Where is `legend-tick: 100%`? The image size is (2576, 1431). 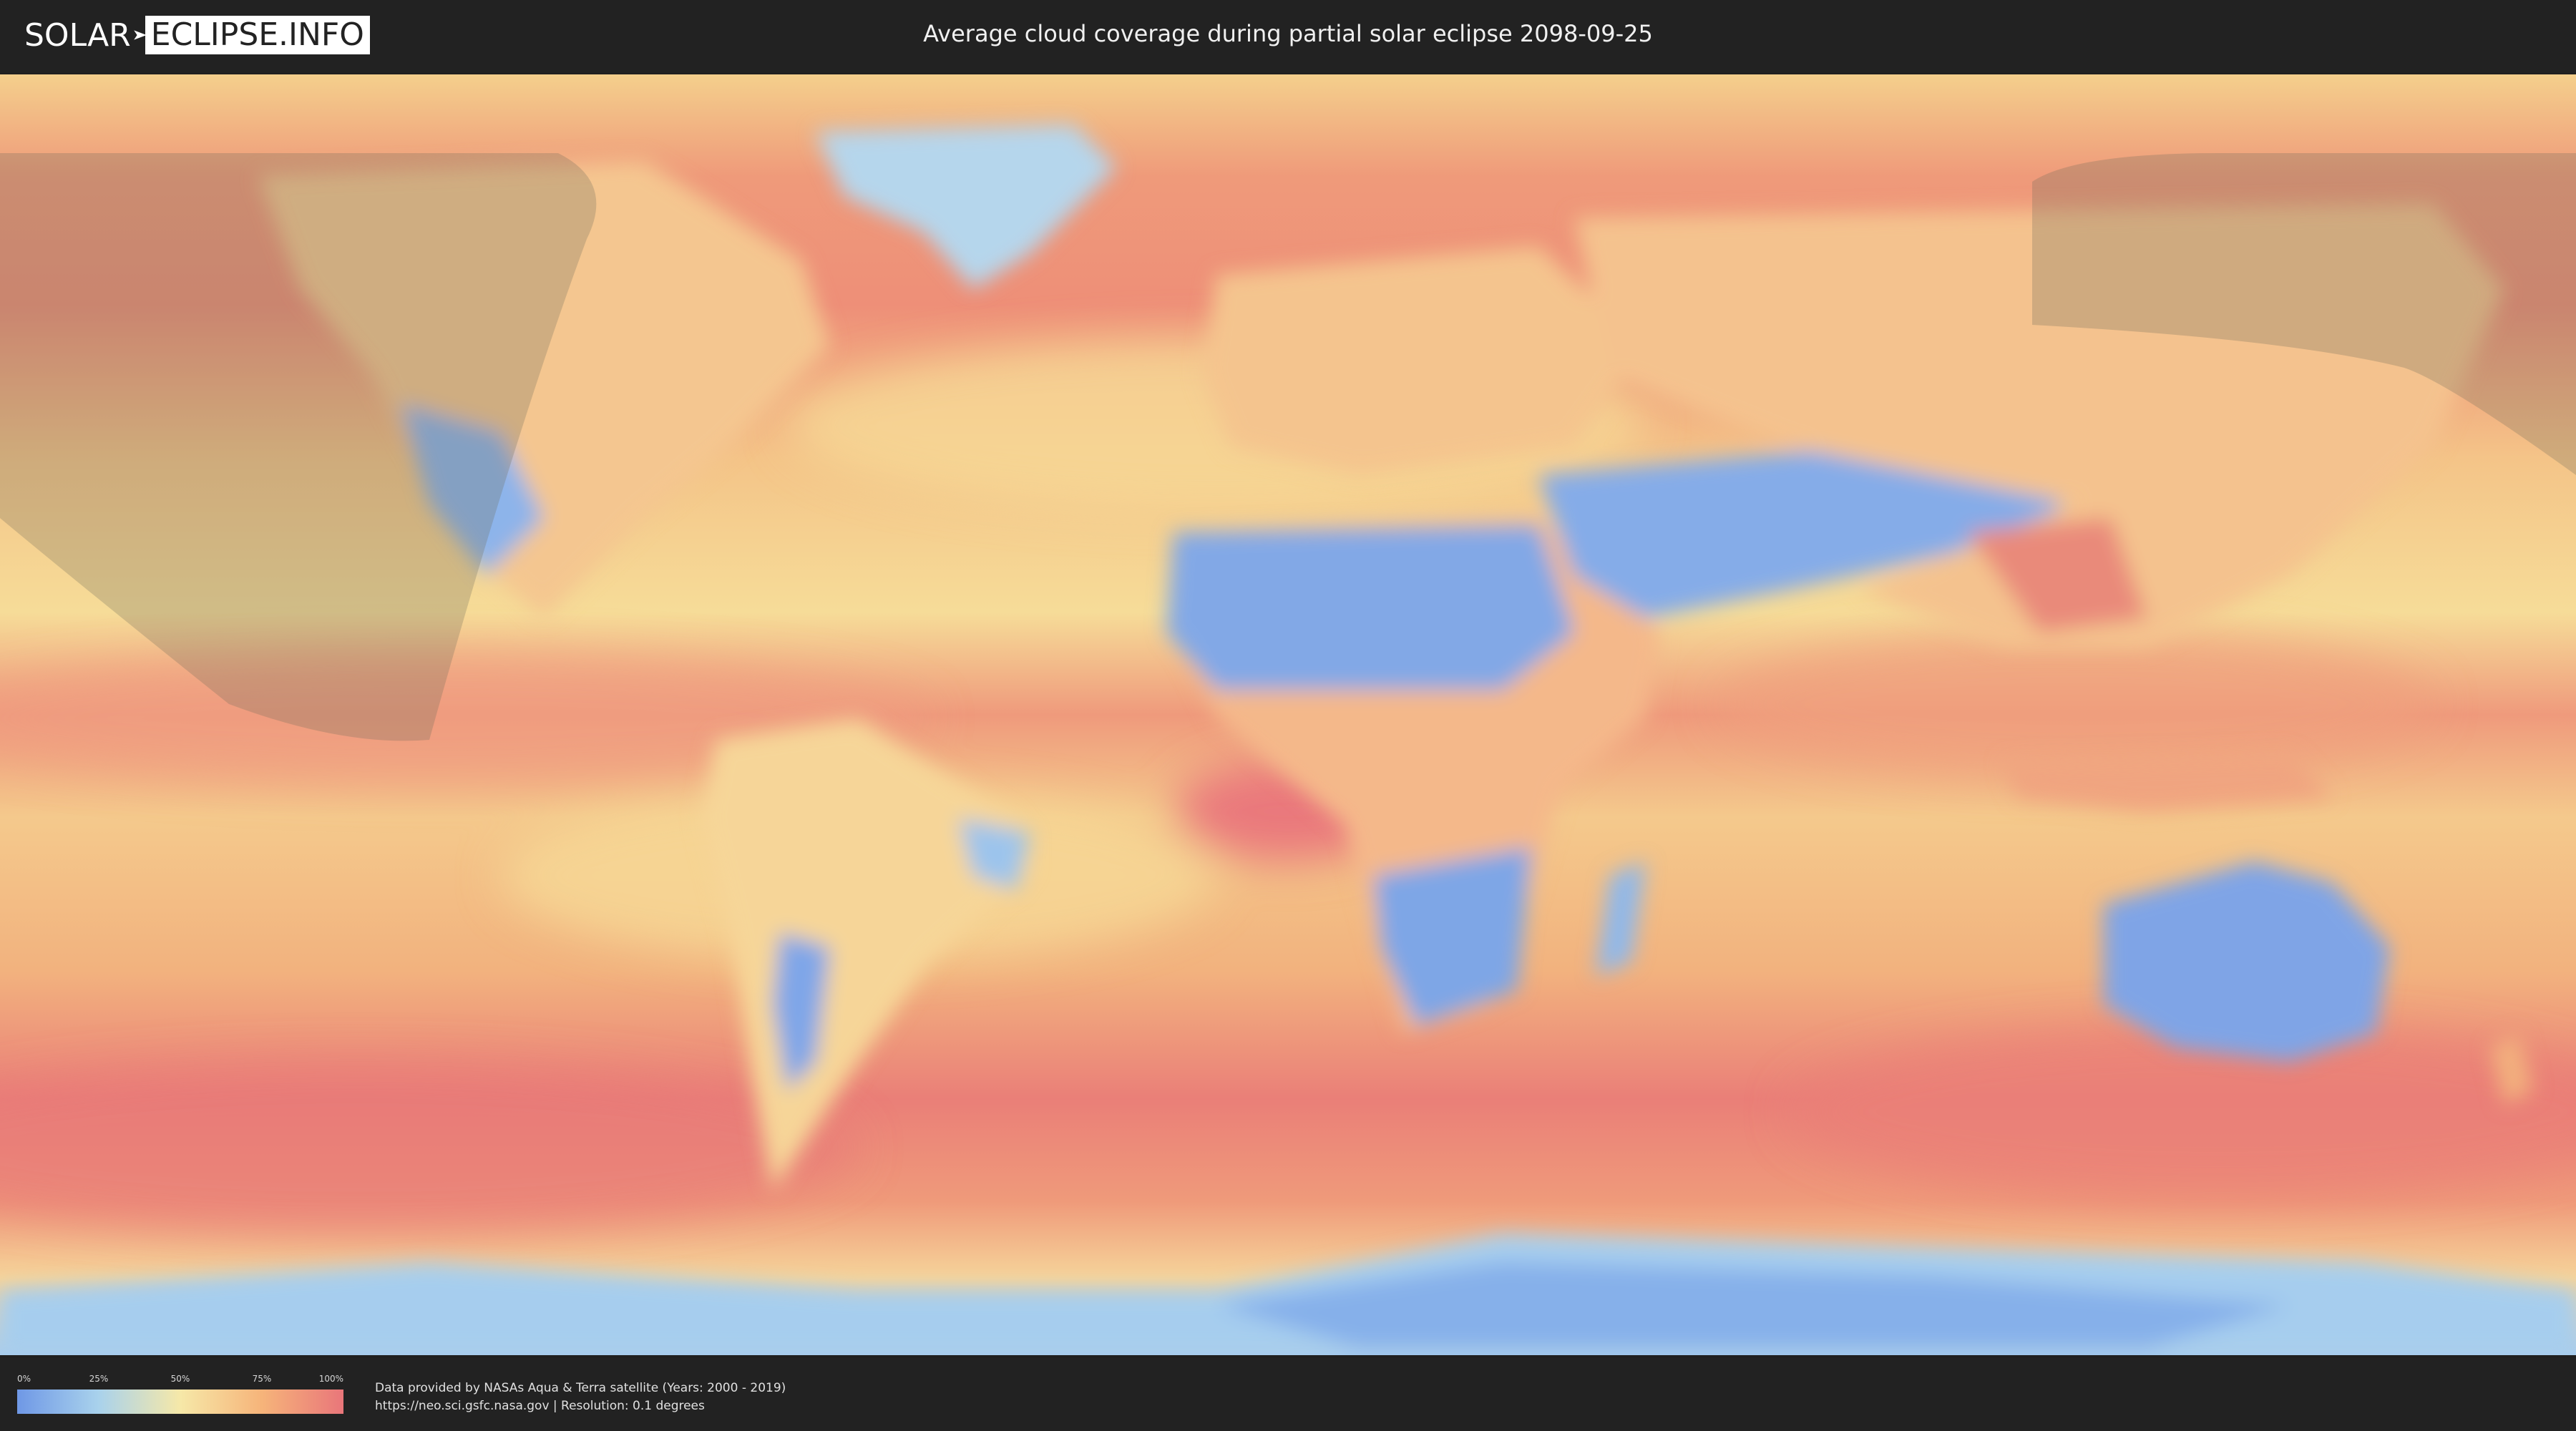 legend-tick: 100% is located at coordinates (330, 1379).